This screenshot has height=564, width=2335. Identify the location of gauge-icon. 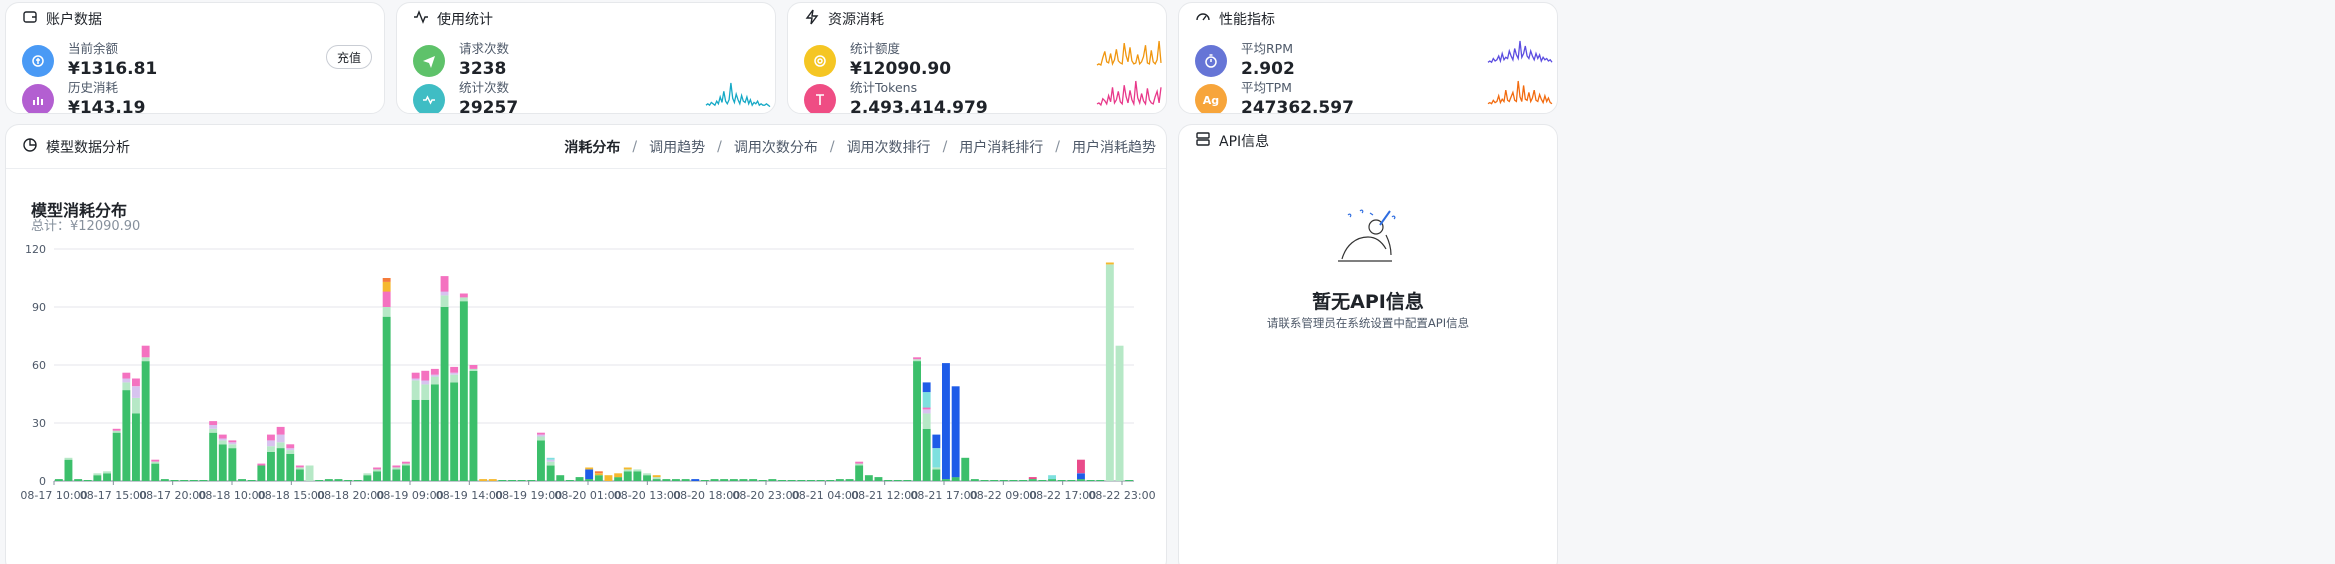
(1203, 19).